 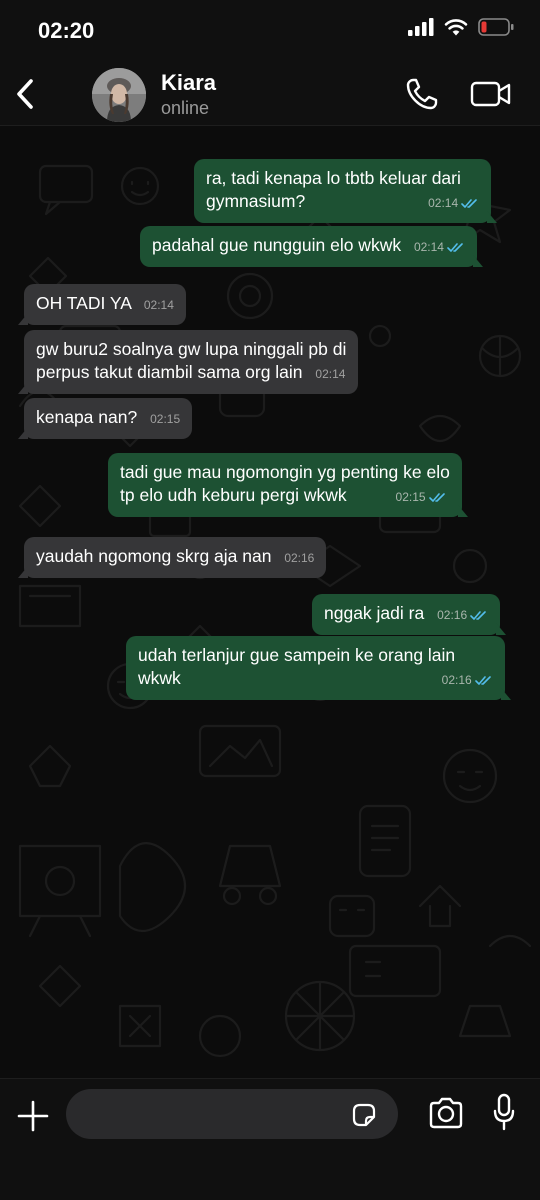 I want to click on message-bubble-outgoing: padahal gue nungguin elo wkwk 02:14, so click(x=311, y=246).